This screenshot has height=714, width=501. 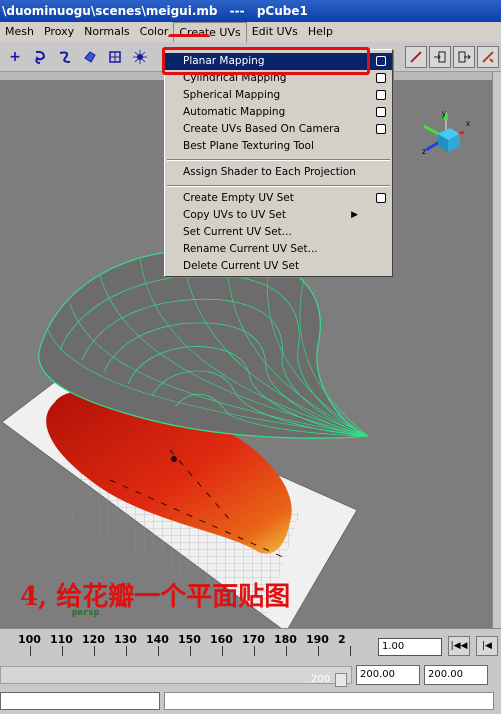 What do you see at coordinates (487, 646) in the screenshot?
I see `step-back-icon: |◀` at bounding box center [487, 646].